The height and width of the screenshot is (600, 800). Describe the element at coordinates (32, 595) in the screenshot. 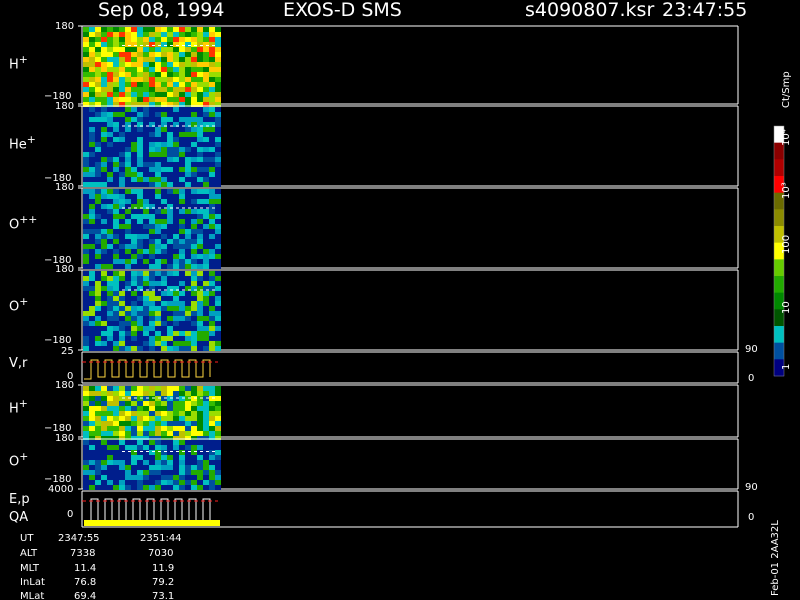

I see `footer-label-mlat: MLat` at that location.